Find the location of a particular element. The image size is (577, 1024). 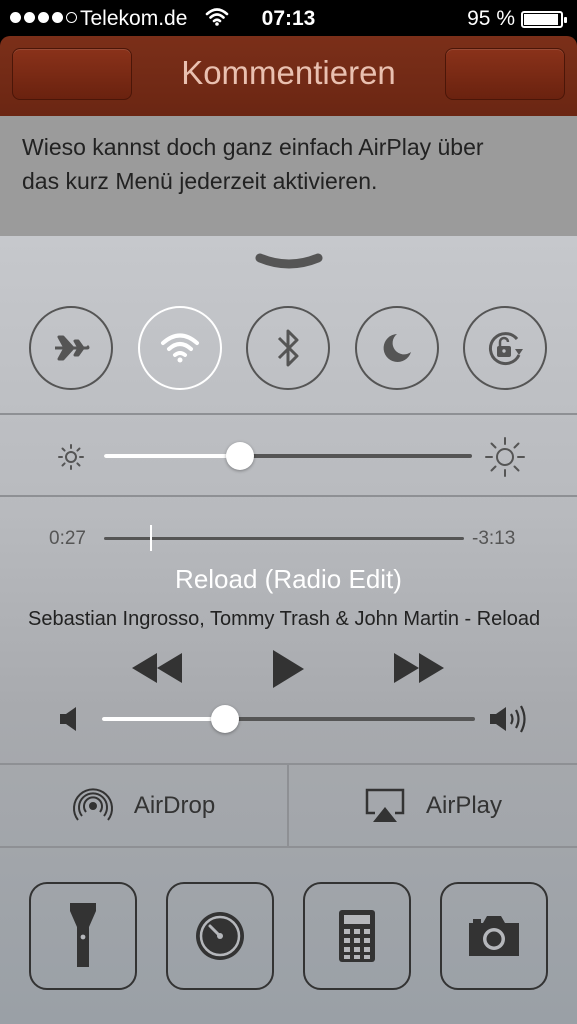

flashlight-button is located at coordinates (83, 936).